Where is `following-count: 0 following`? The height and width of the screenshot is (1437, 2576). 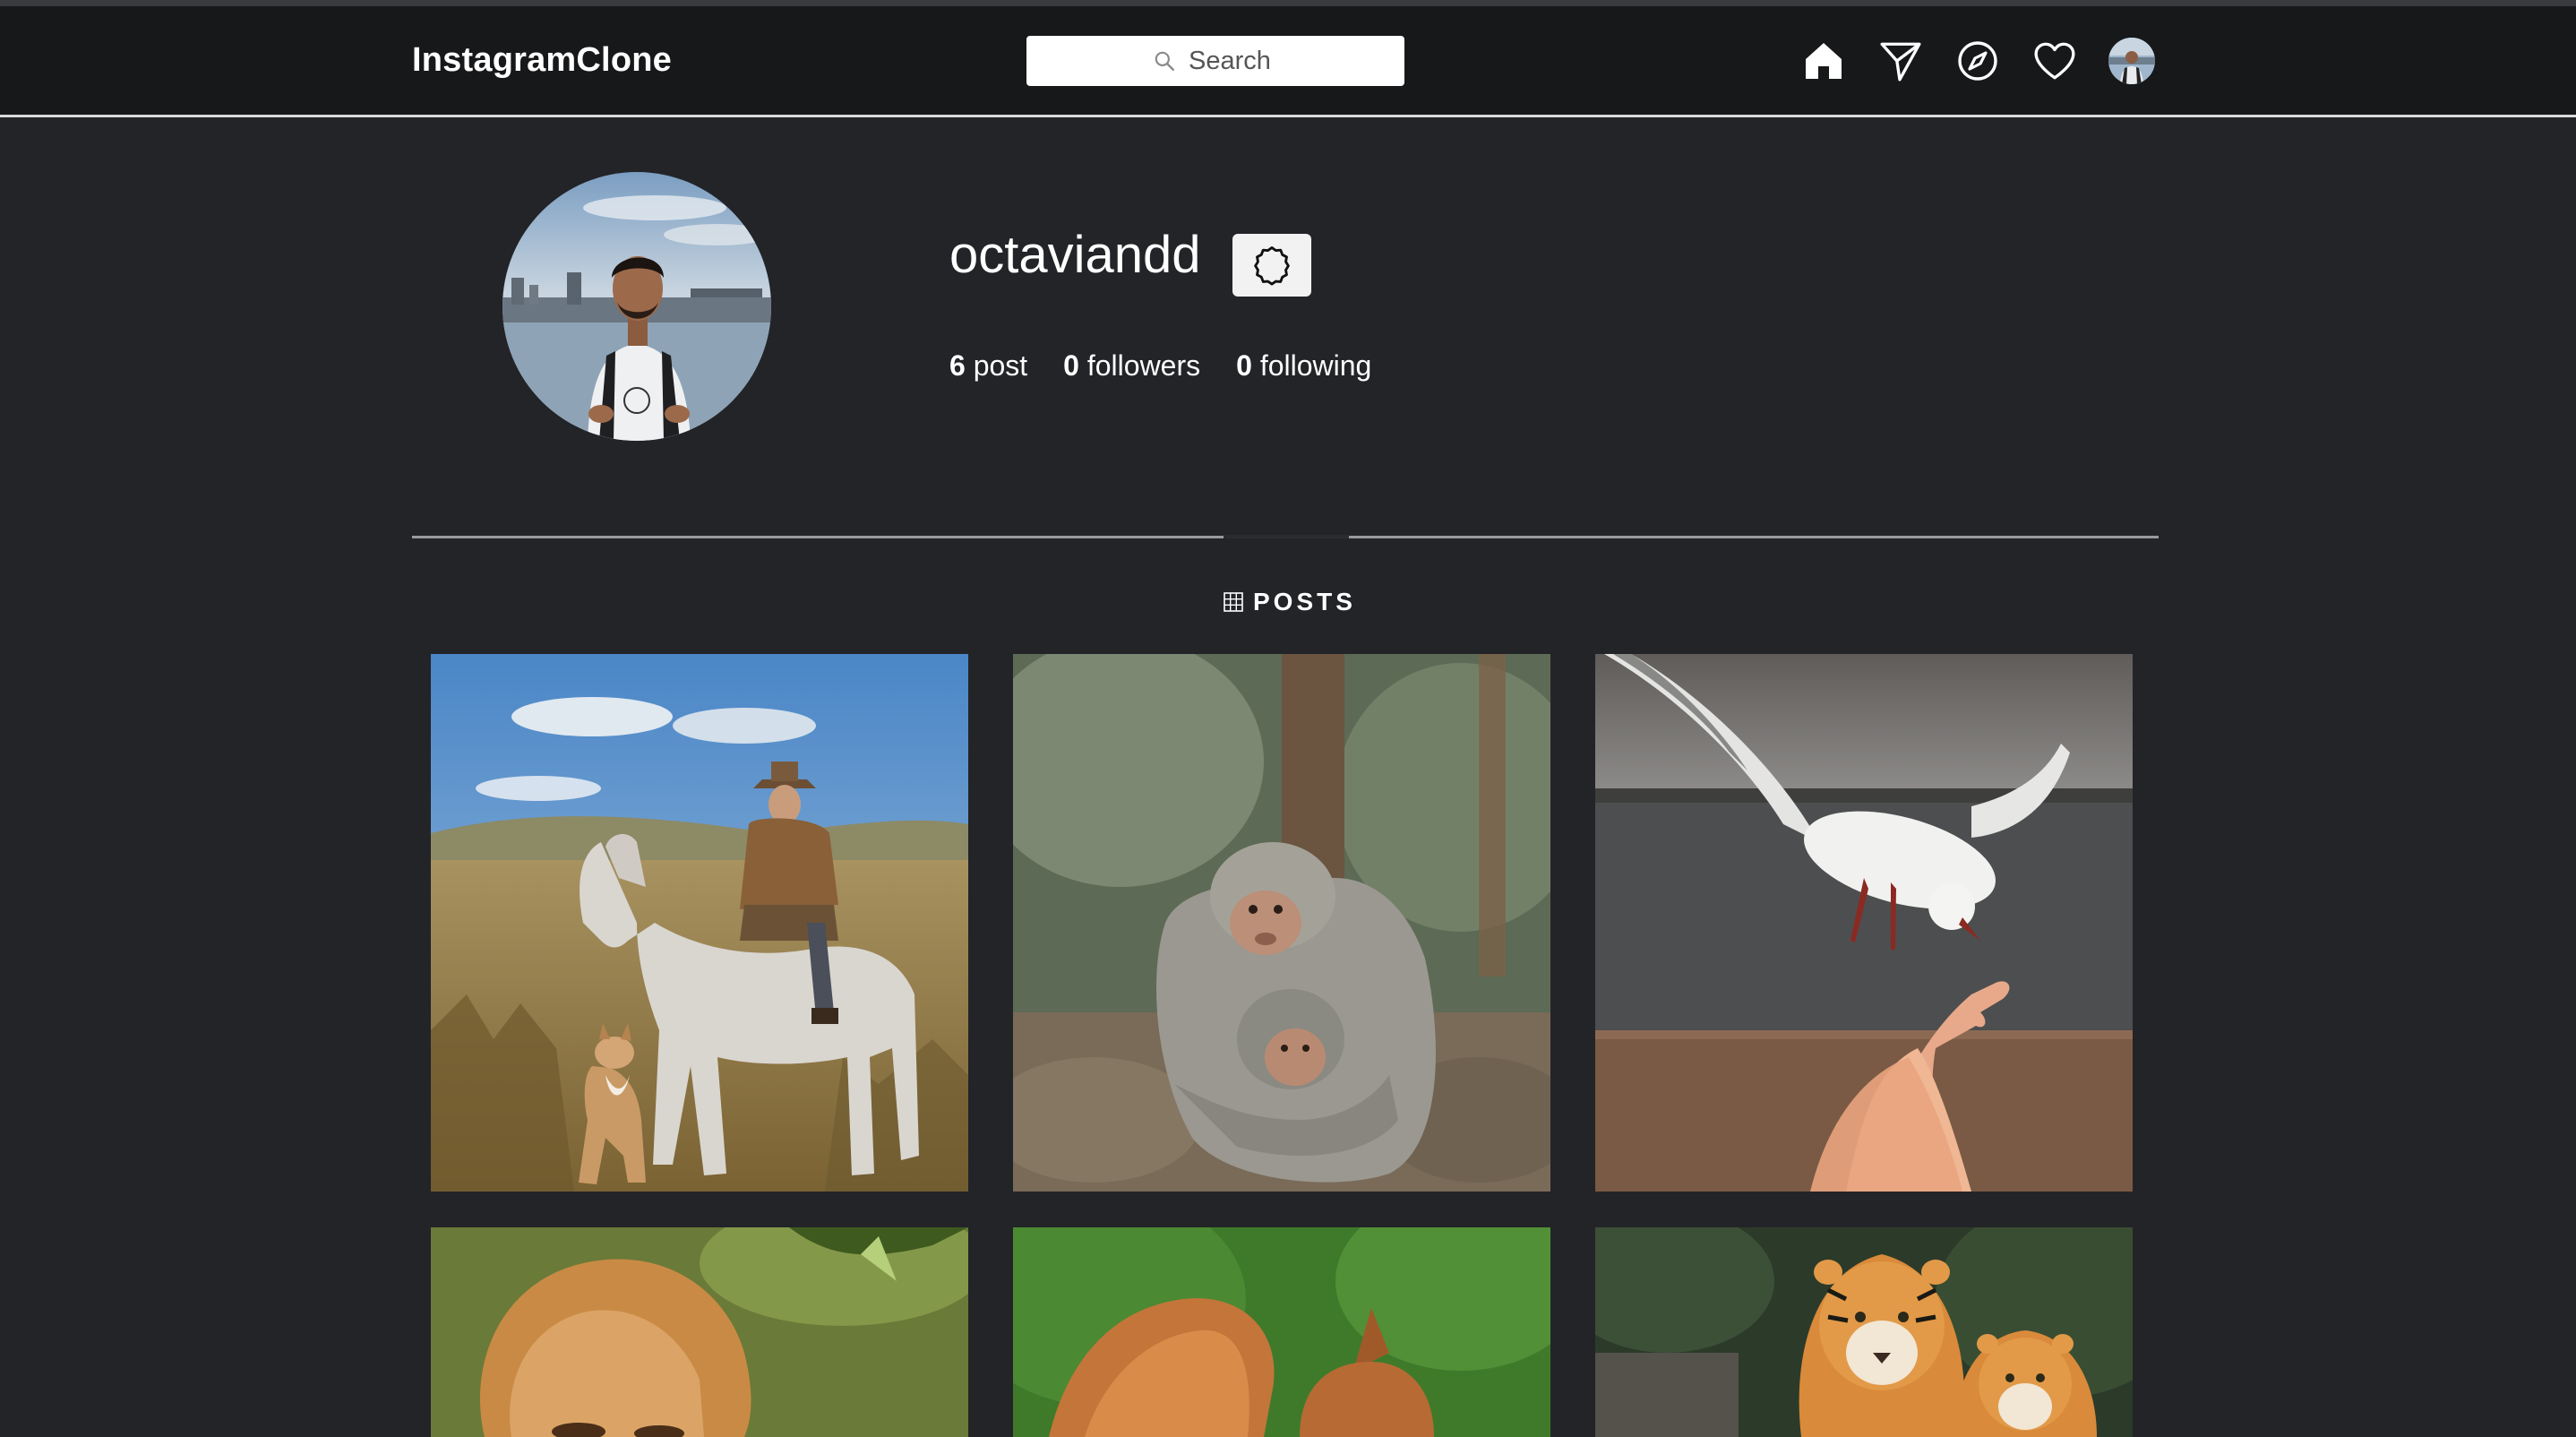 following-count: 0 following is located at coordinates (1303, 366).